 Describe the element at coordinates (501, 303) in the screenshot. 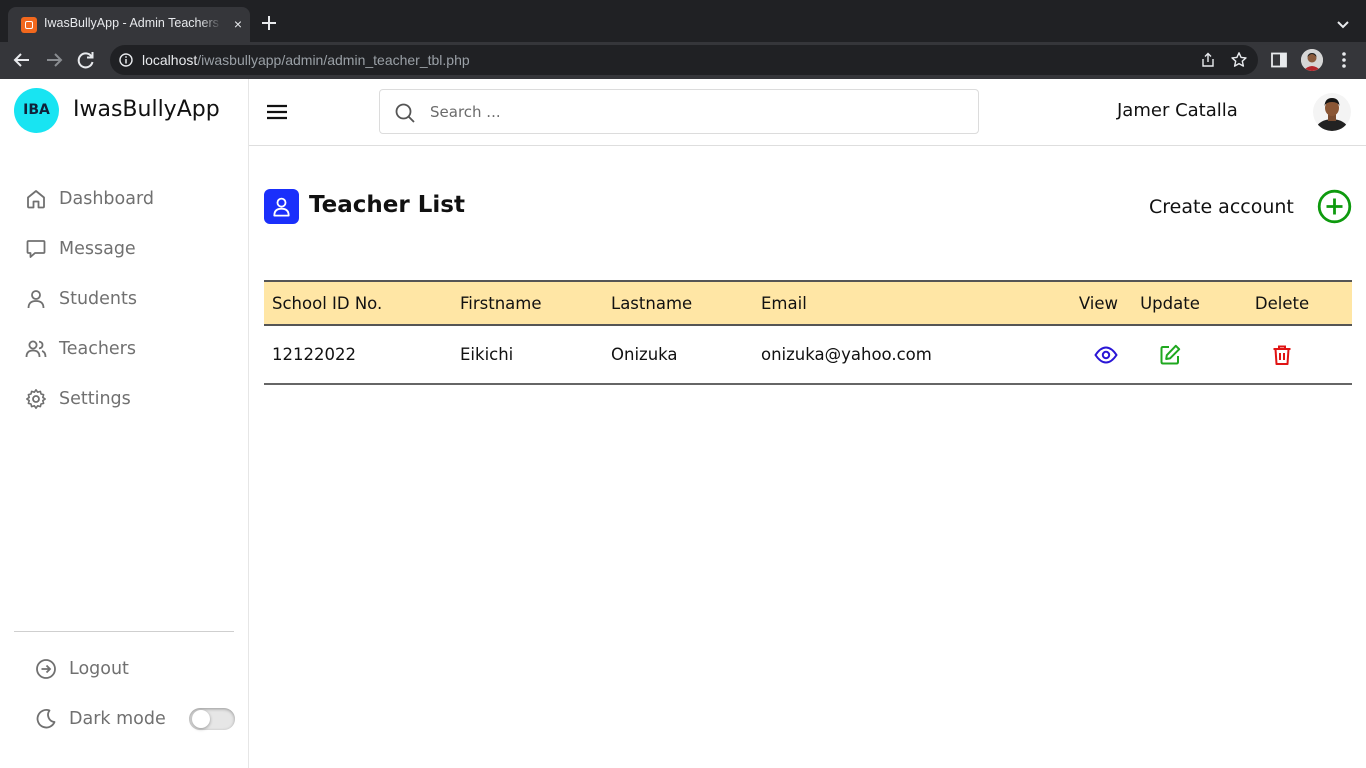

I see `column-header-firstname: Firstname` at that location.